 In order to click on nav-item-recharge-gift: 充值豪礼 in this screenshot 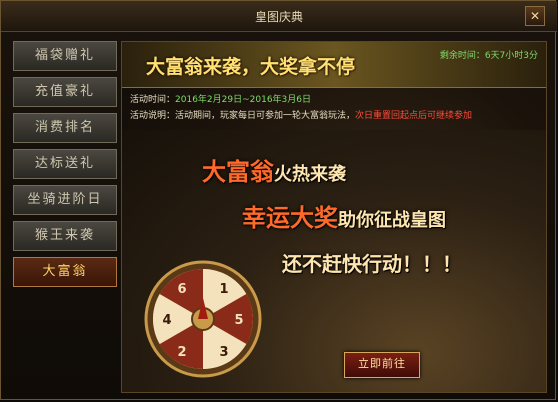, I will do `click(65, 92)`.